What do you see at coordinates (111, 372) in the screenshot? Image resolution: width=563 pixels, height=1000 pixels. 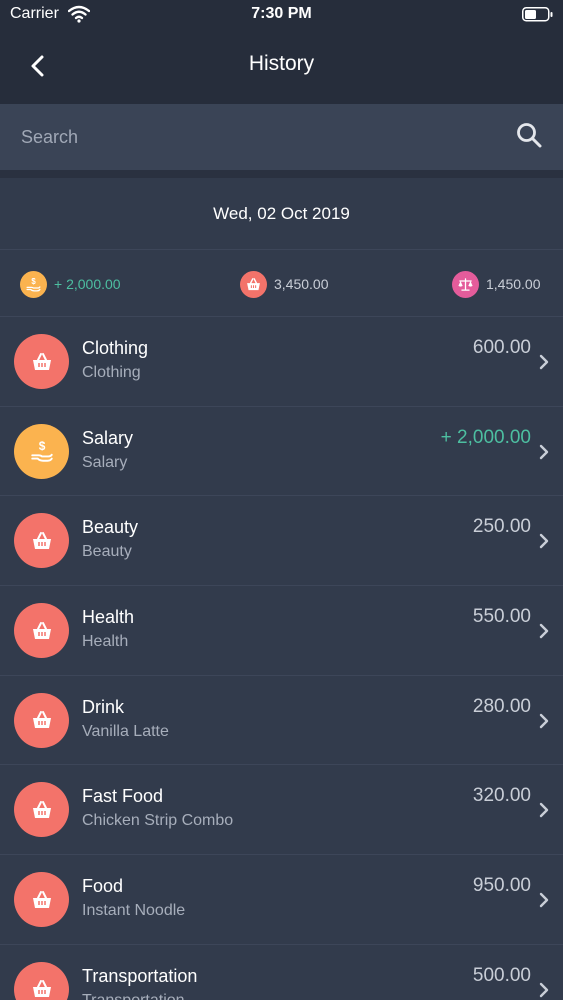 I see `item-subtitle: Clothing` at bounding box center [111, 372].